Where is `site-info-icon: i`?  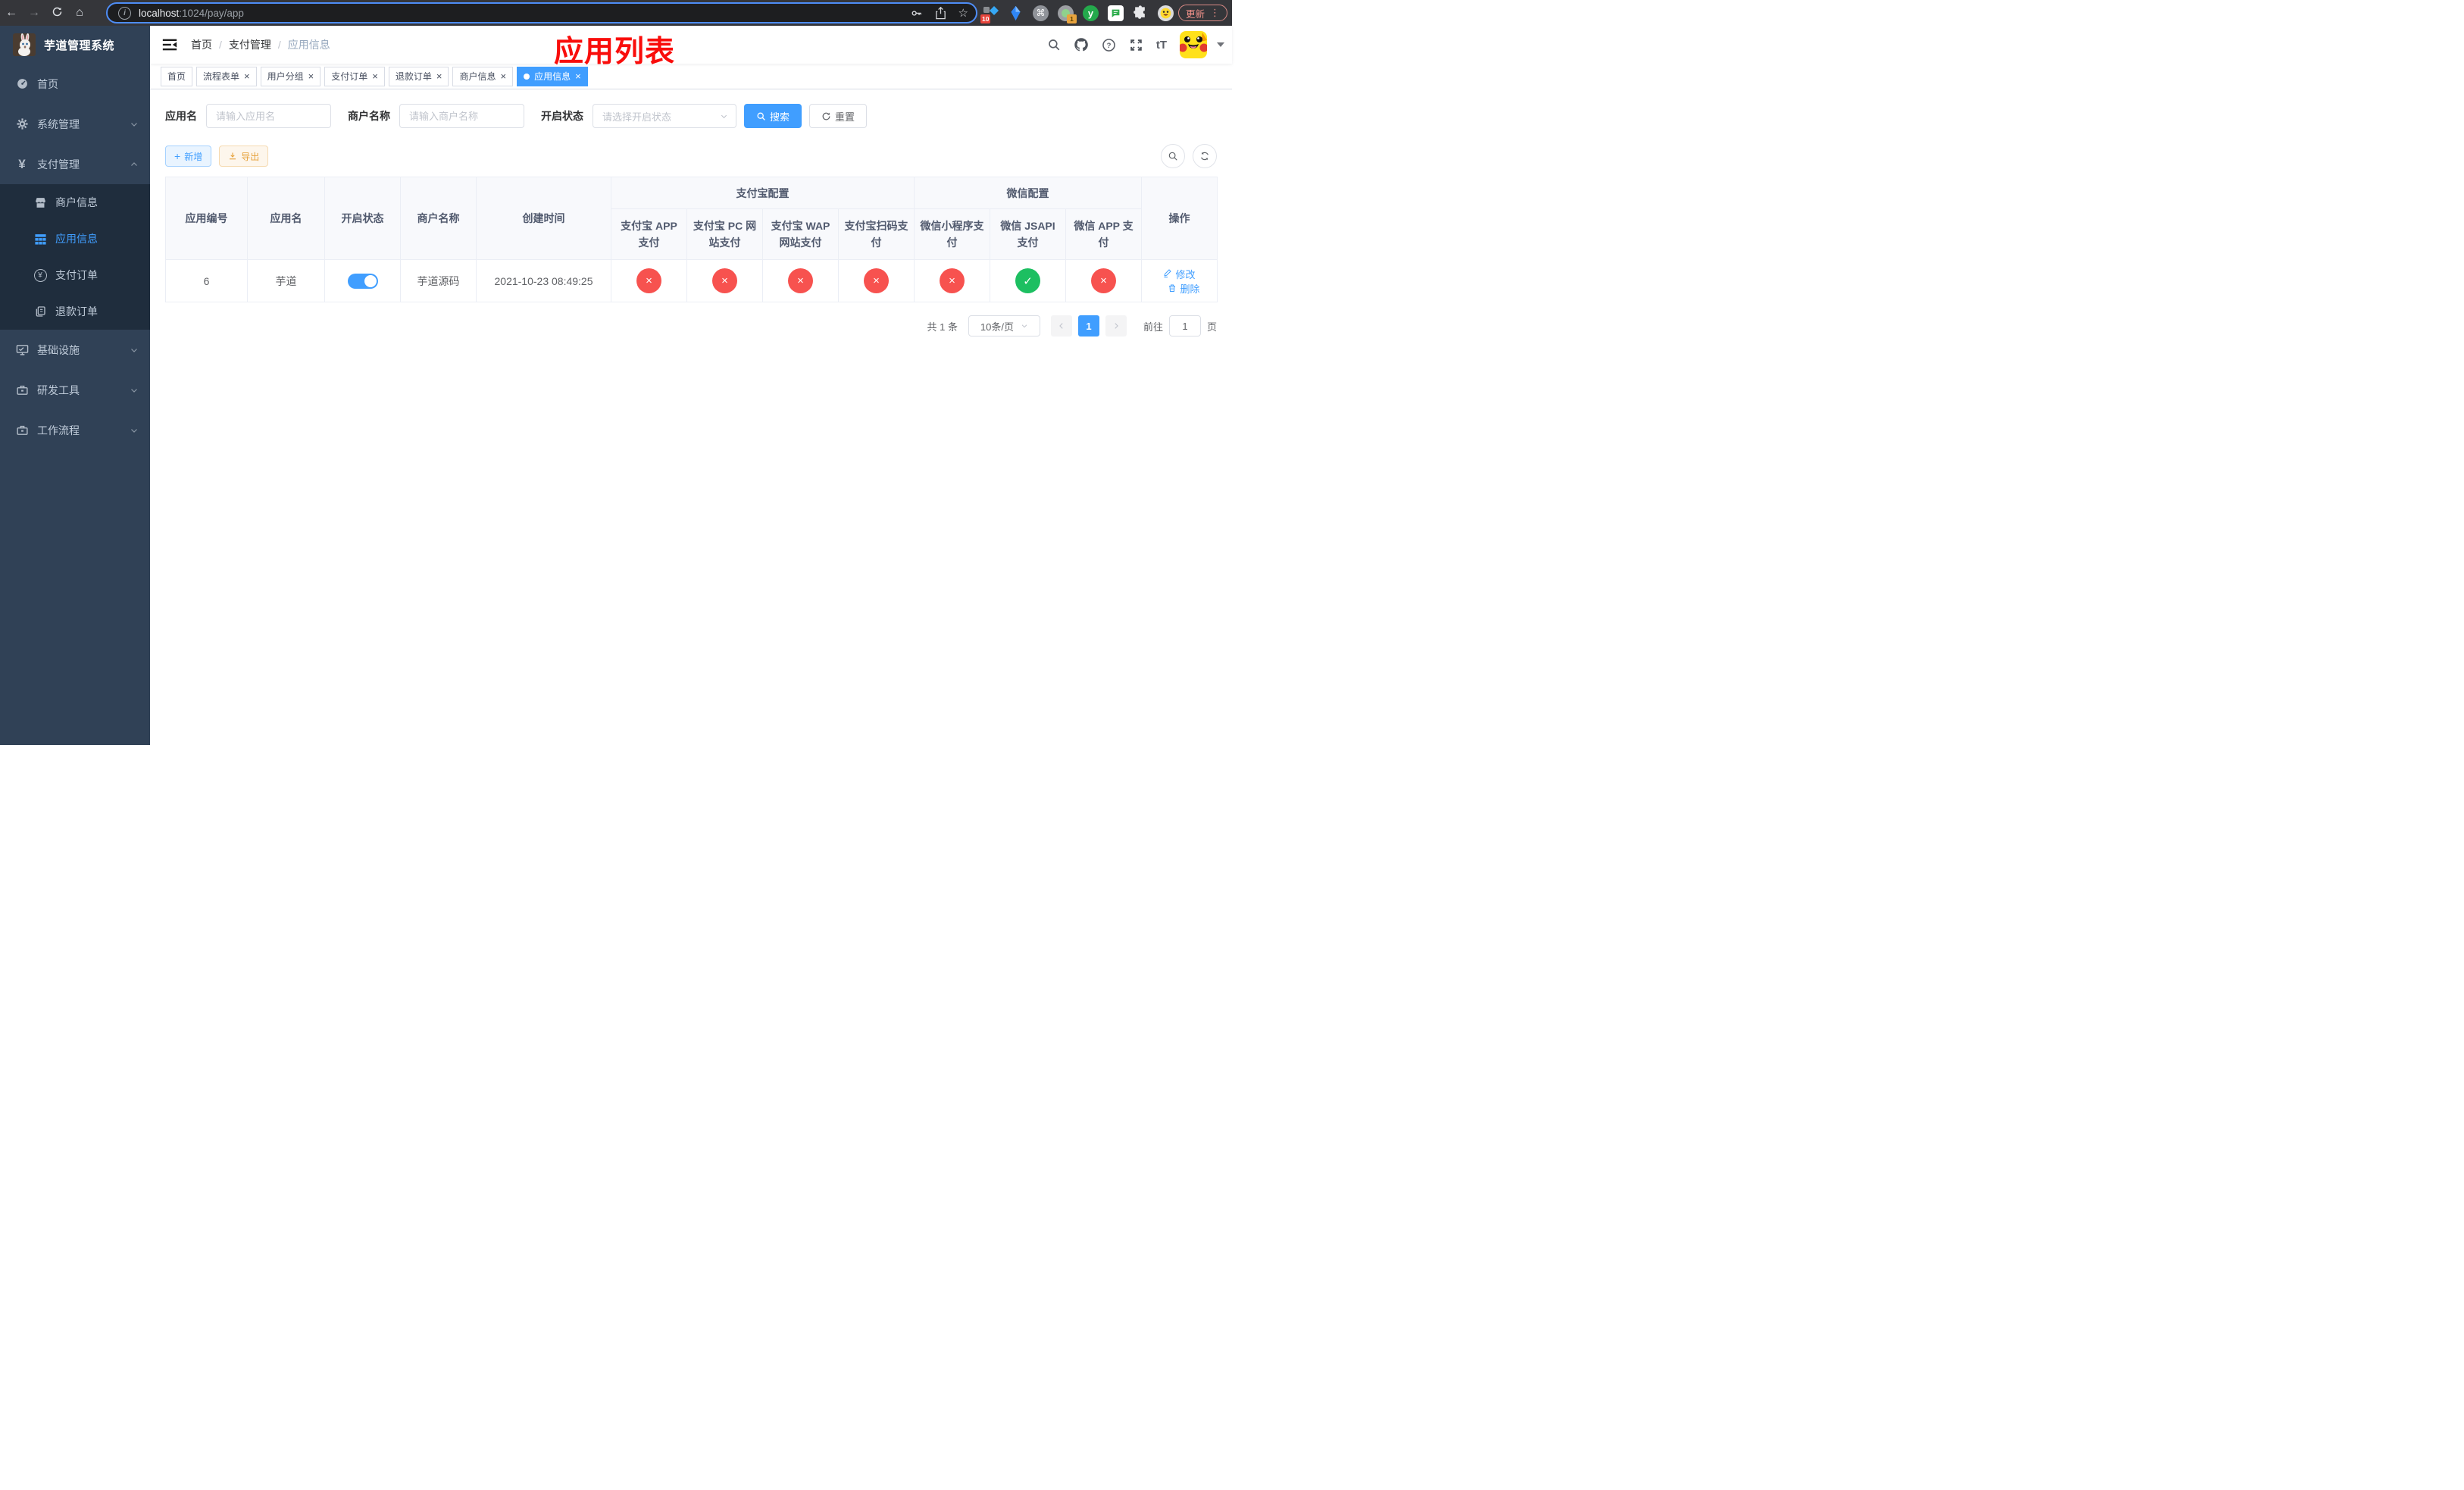
site-info-icon: i is located at coordinates (124, 13).